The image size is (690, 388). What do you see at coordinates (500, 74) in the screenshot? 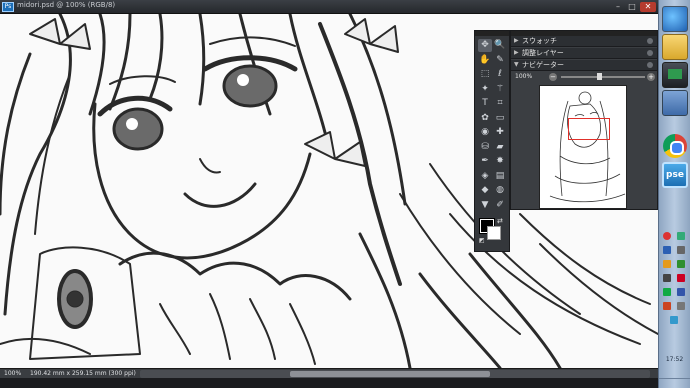
I see `lasso-tool: ℓ` at bounding box center [500, 74].